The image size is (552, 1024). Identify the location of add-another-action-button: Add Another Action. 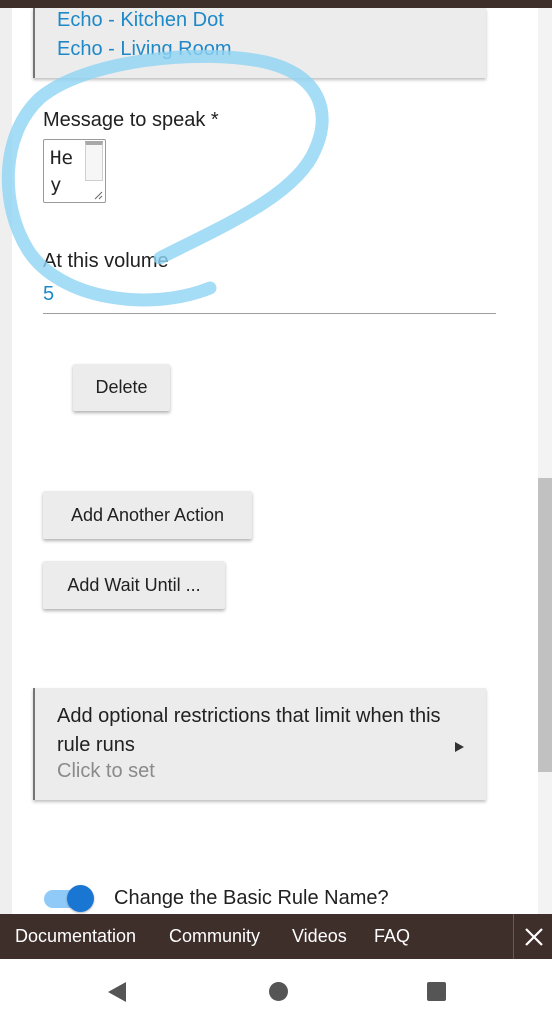
(147, 515).